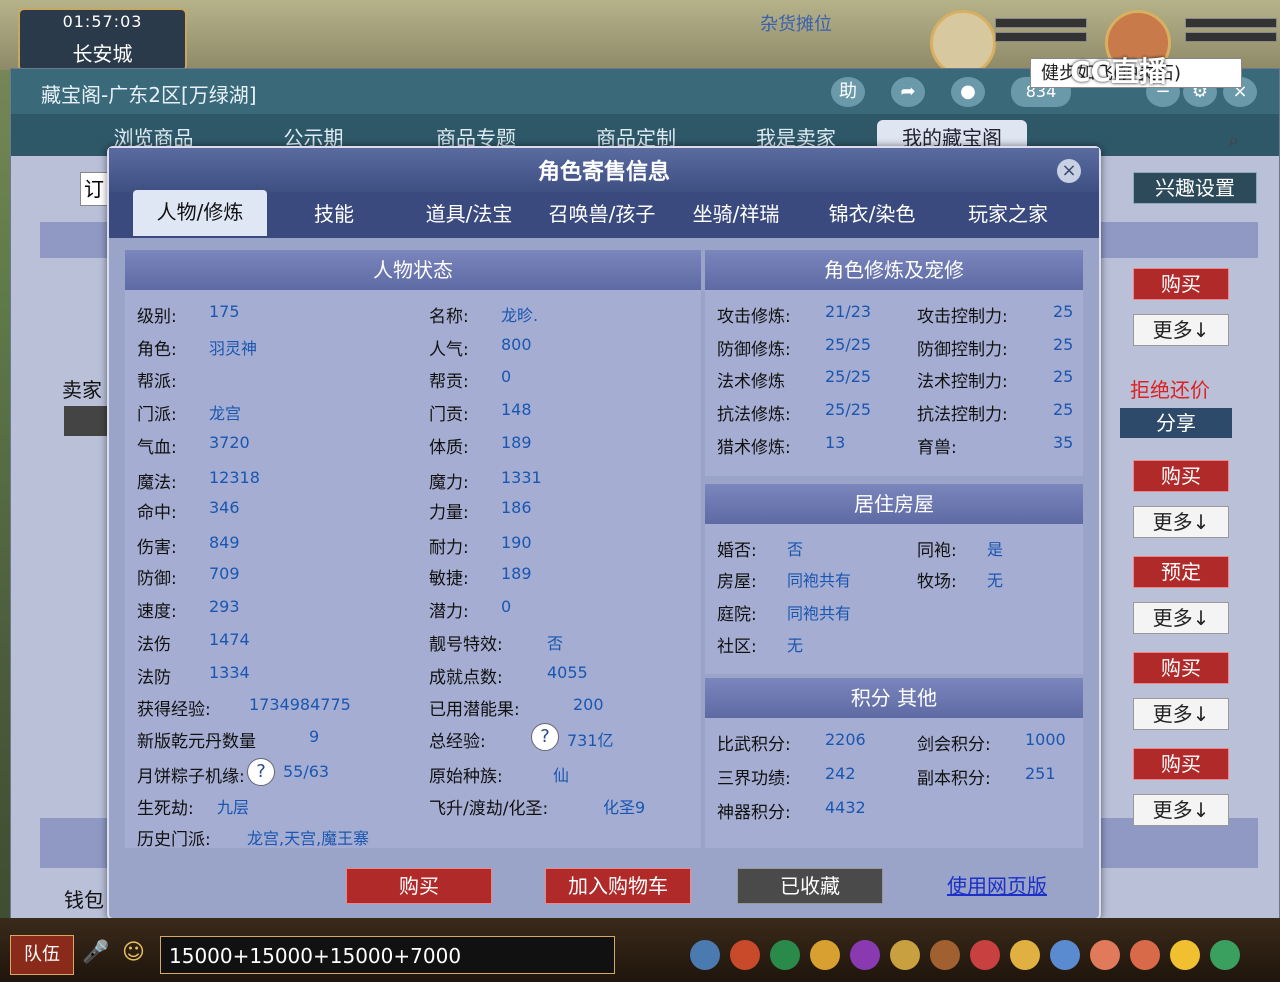 The height and width of the screenshot is (982, 1280). I want to click on cultivation-4-a-value: 13, so click(835, 442).